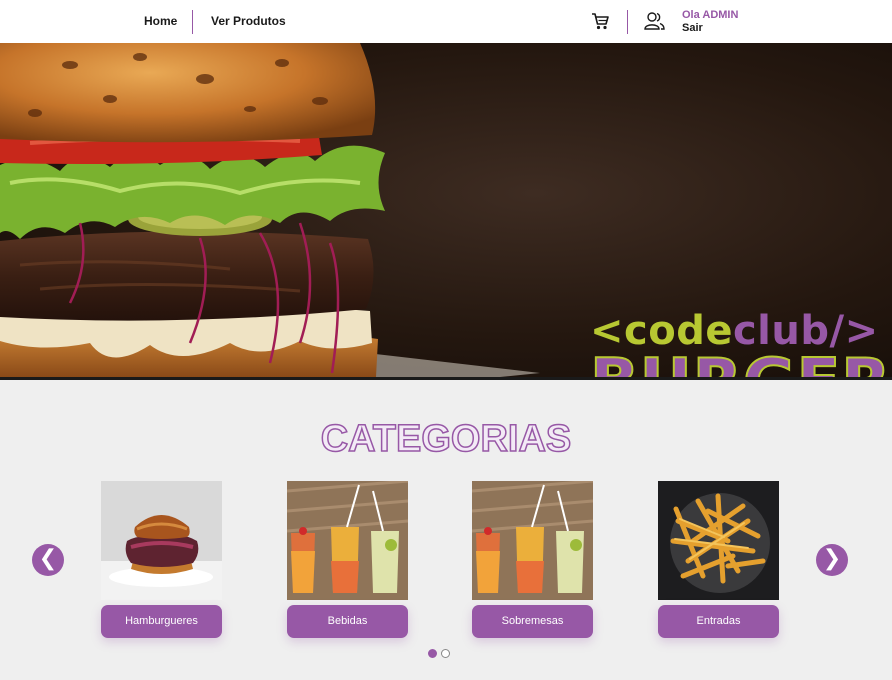  Describe the element at coordinates (446, 21) in the screenshot. I see `top-navbar: Home Ver Produtos Ola ADMIN Sair` at that location.